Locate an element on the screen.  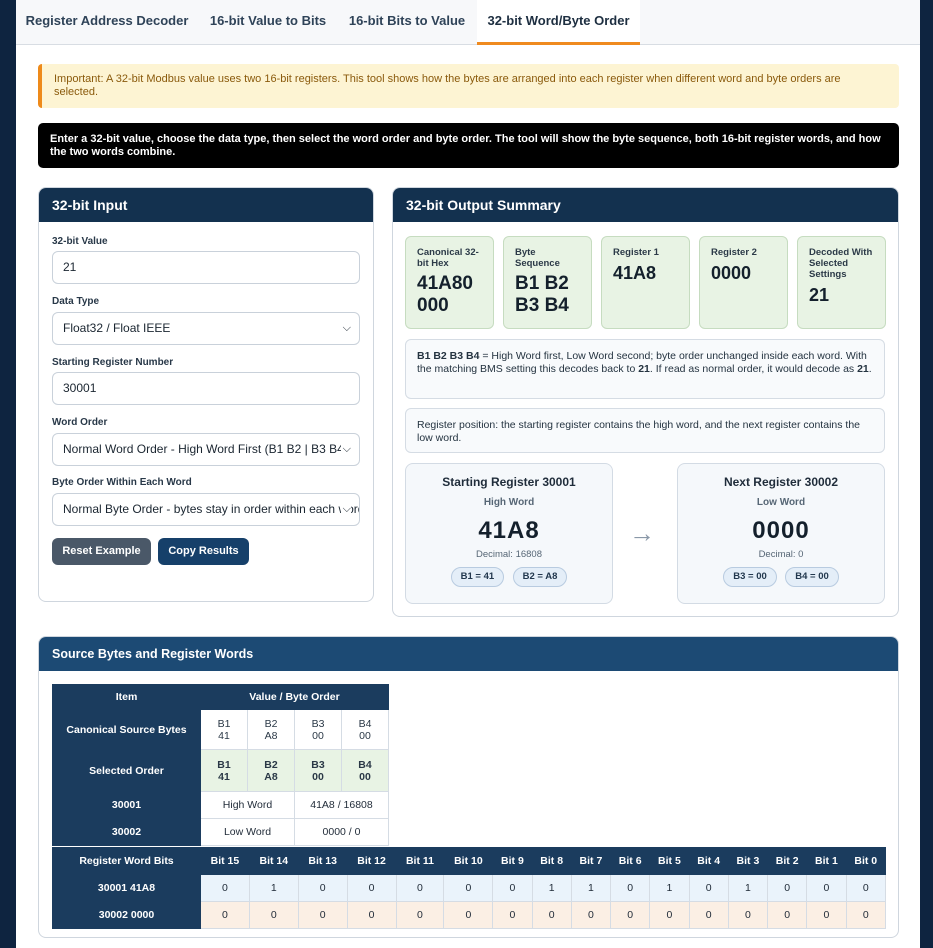
byte-pill: B4 = 00 is located at coordinates (812, 577).